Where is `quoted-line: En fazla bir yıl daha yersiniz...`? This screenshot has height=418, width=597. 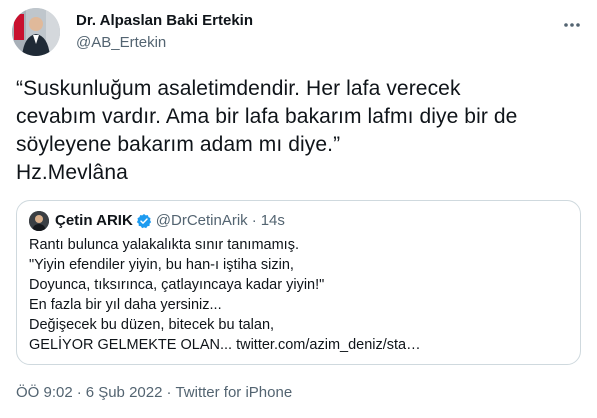
quoted-line: En fazla bir yıl daha yersiniz... is located at coordinates (125, 305).